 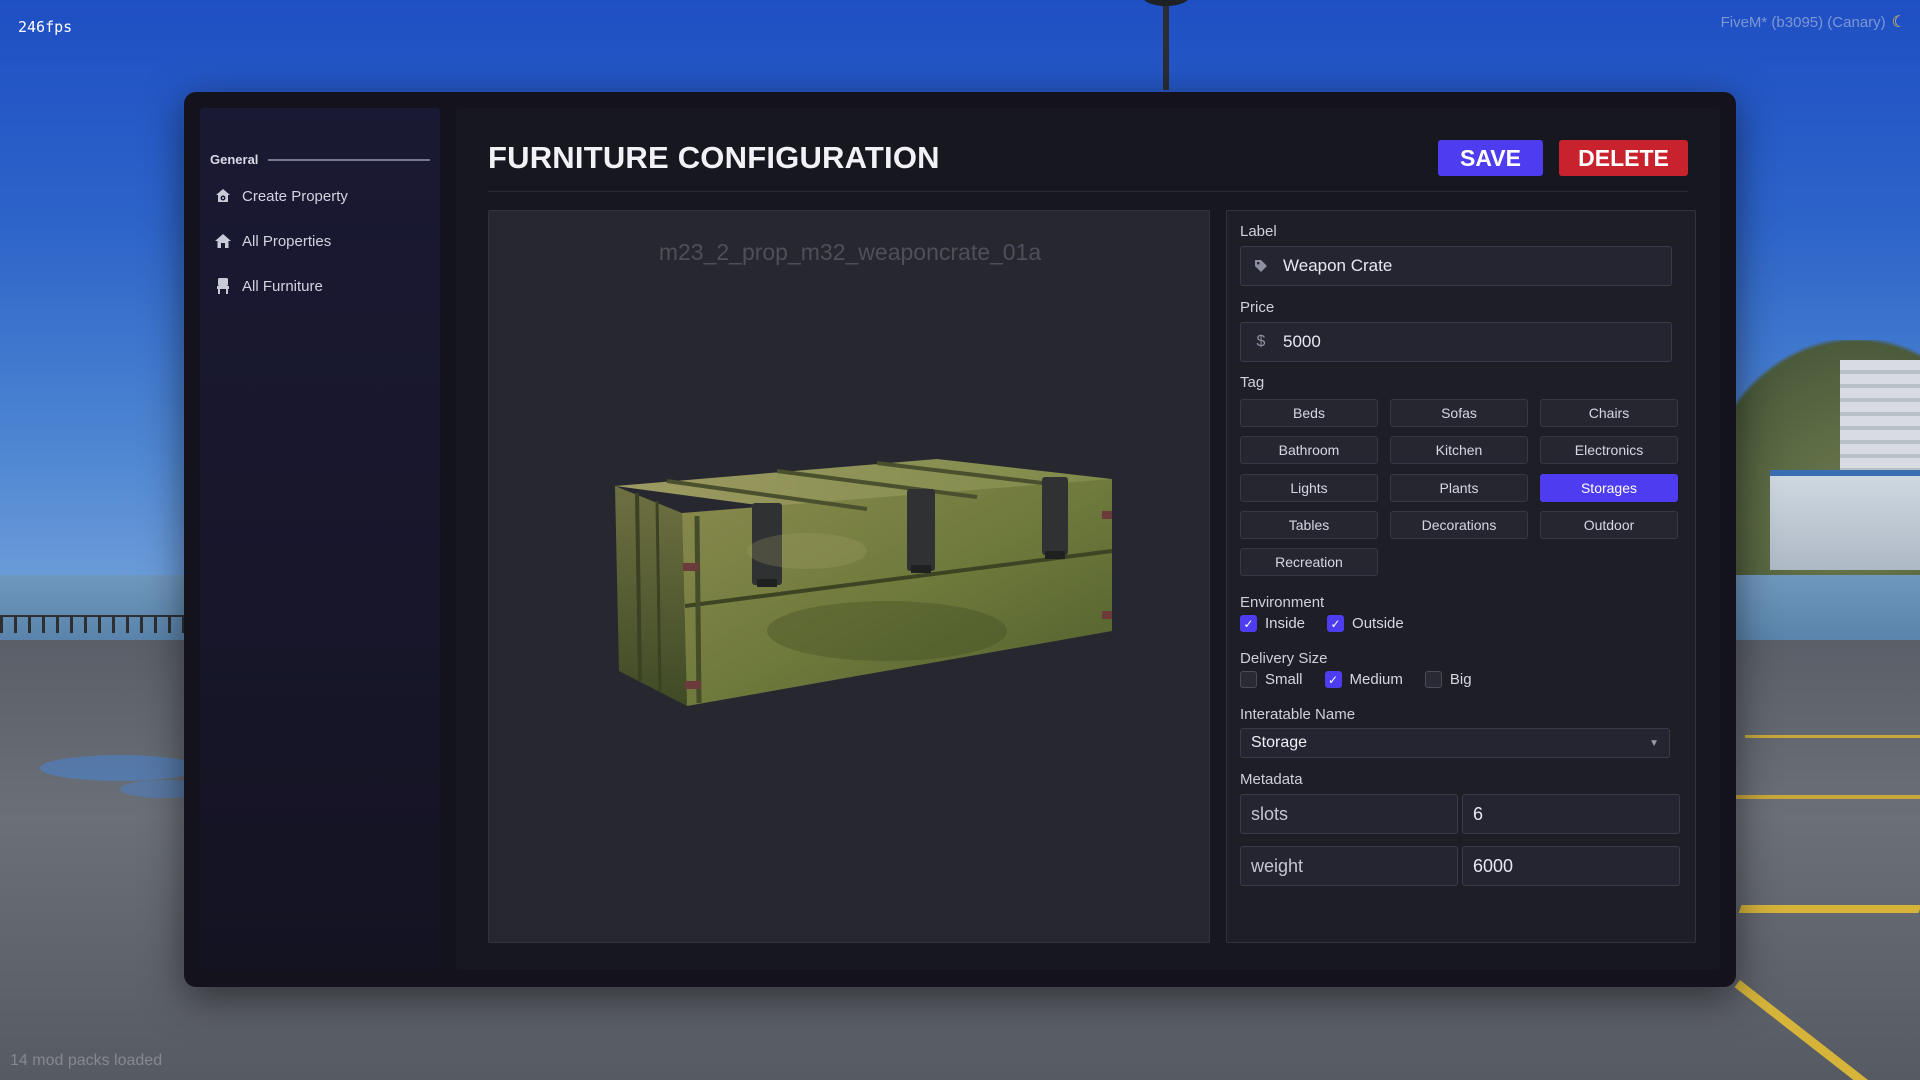 What do you see at coordinates (1349, 866) in the screenshot?
I see `metadata-key-input: weight` at bounding box center [1349, 866].